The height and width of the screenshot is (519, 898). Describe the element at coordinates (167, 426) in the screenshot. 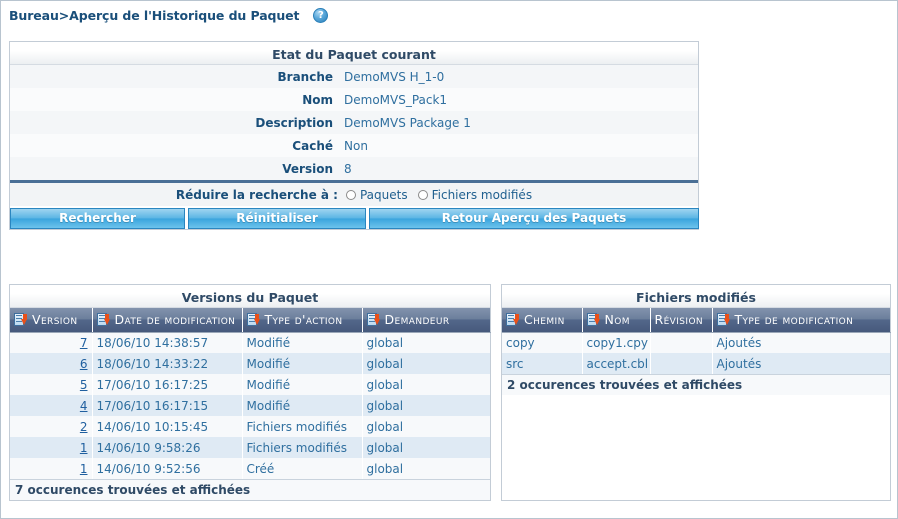

I see `cell-date: 14/06/10 10:15:45` at that location.